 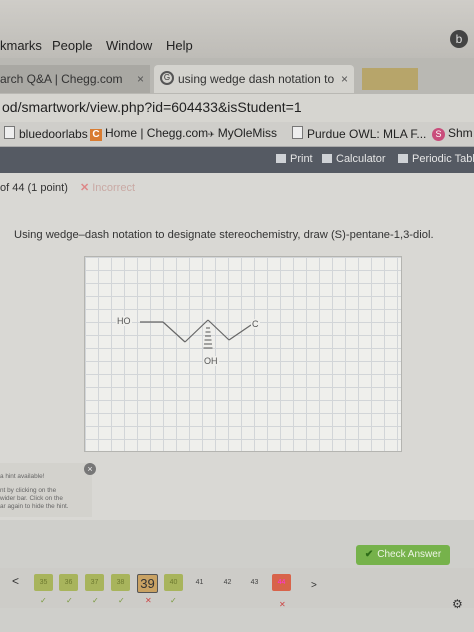 What do you see at coordinates (68, 582) in the screenshot?
I see `question-nav-36: 36` at bounding box center [68, 582].